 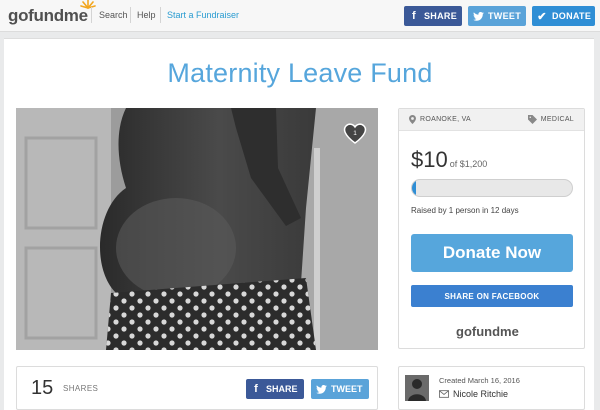 What do you see at coordinates (532, 119) in the screenshot?
I see `tag-icon` at bounding box center [532, 119].